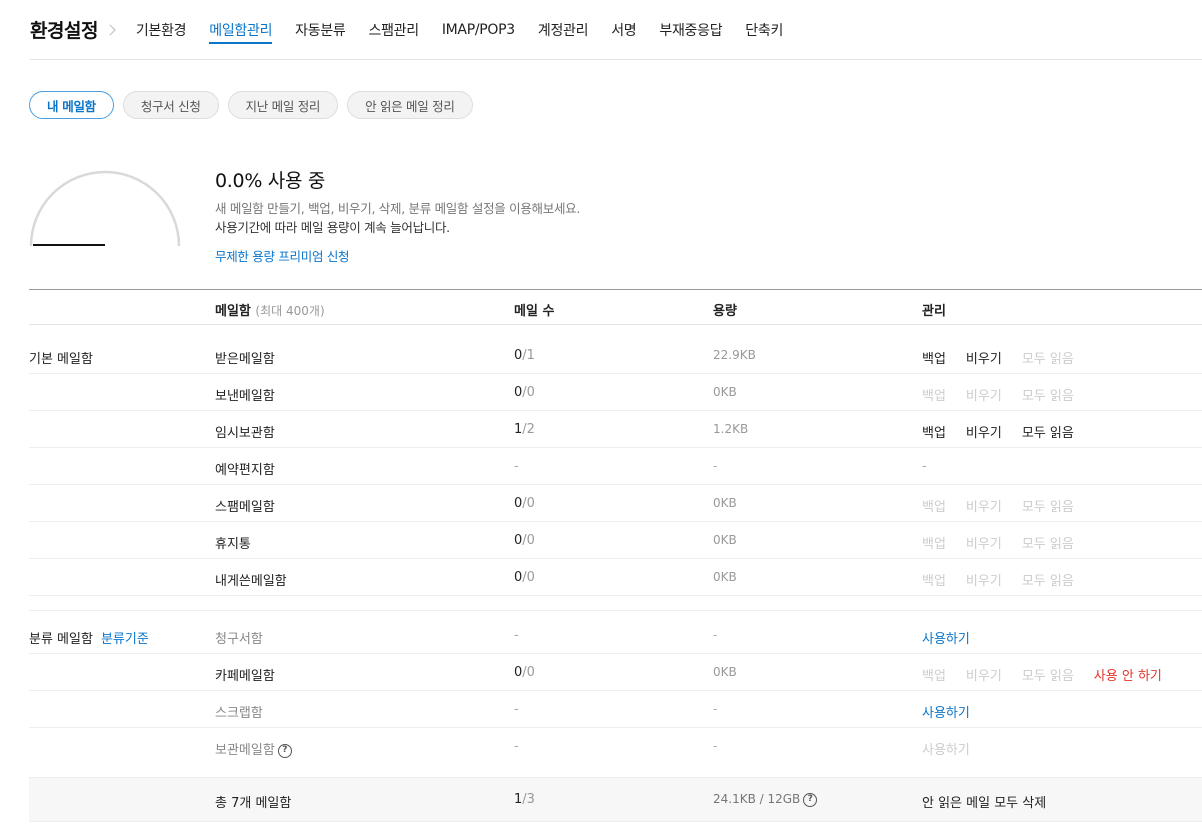  What do you see at coordinates (239, 639) in the screenshot?
I see `mailbox-name: 청구서함` at bounding box center [239, 639].